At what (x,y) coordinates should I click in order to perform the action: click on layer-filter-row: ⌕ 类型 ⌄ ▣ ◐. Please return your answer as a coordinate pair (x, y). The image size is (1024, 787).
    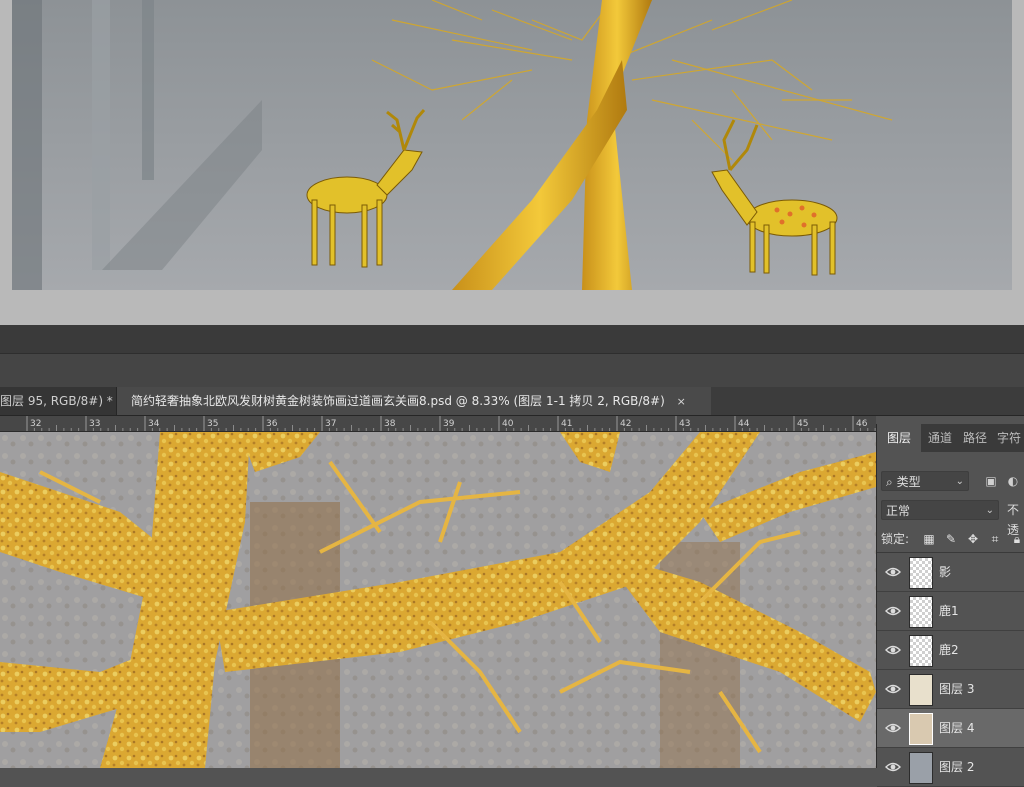
    Looking at the image, I should click on (952, 482).